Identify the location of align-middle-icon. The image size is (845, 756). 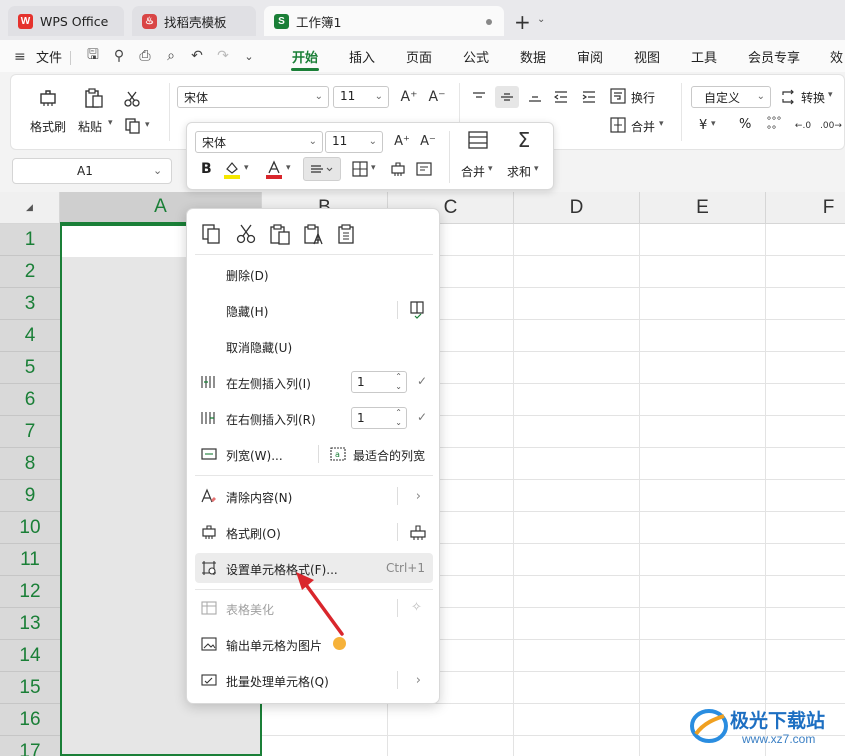
(507, 97).